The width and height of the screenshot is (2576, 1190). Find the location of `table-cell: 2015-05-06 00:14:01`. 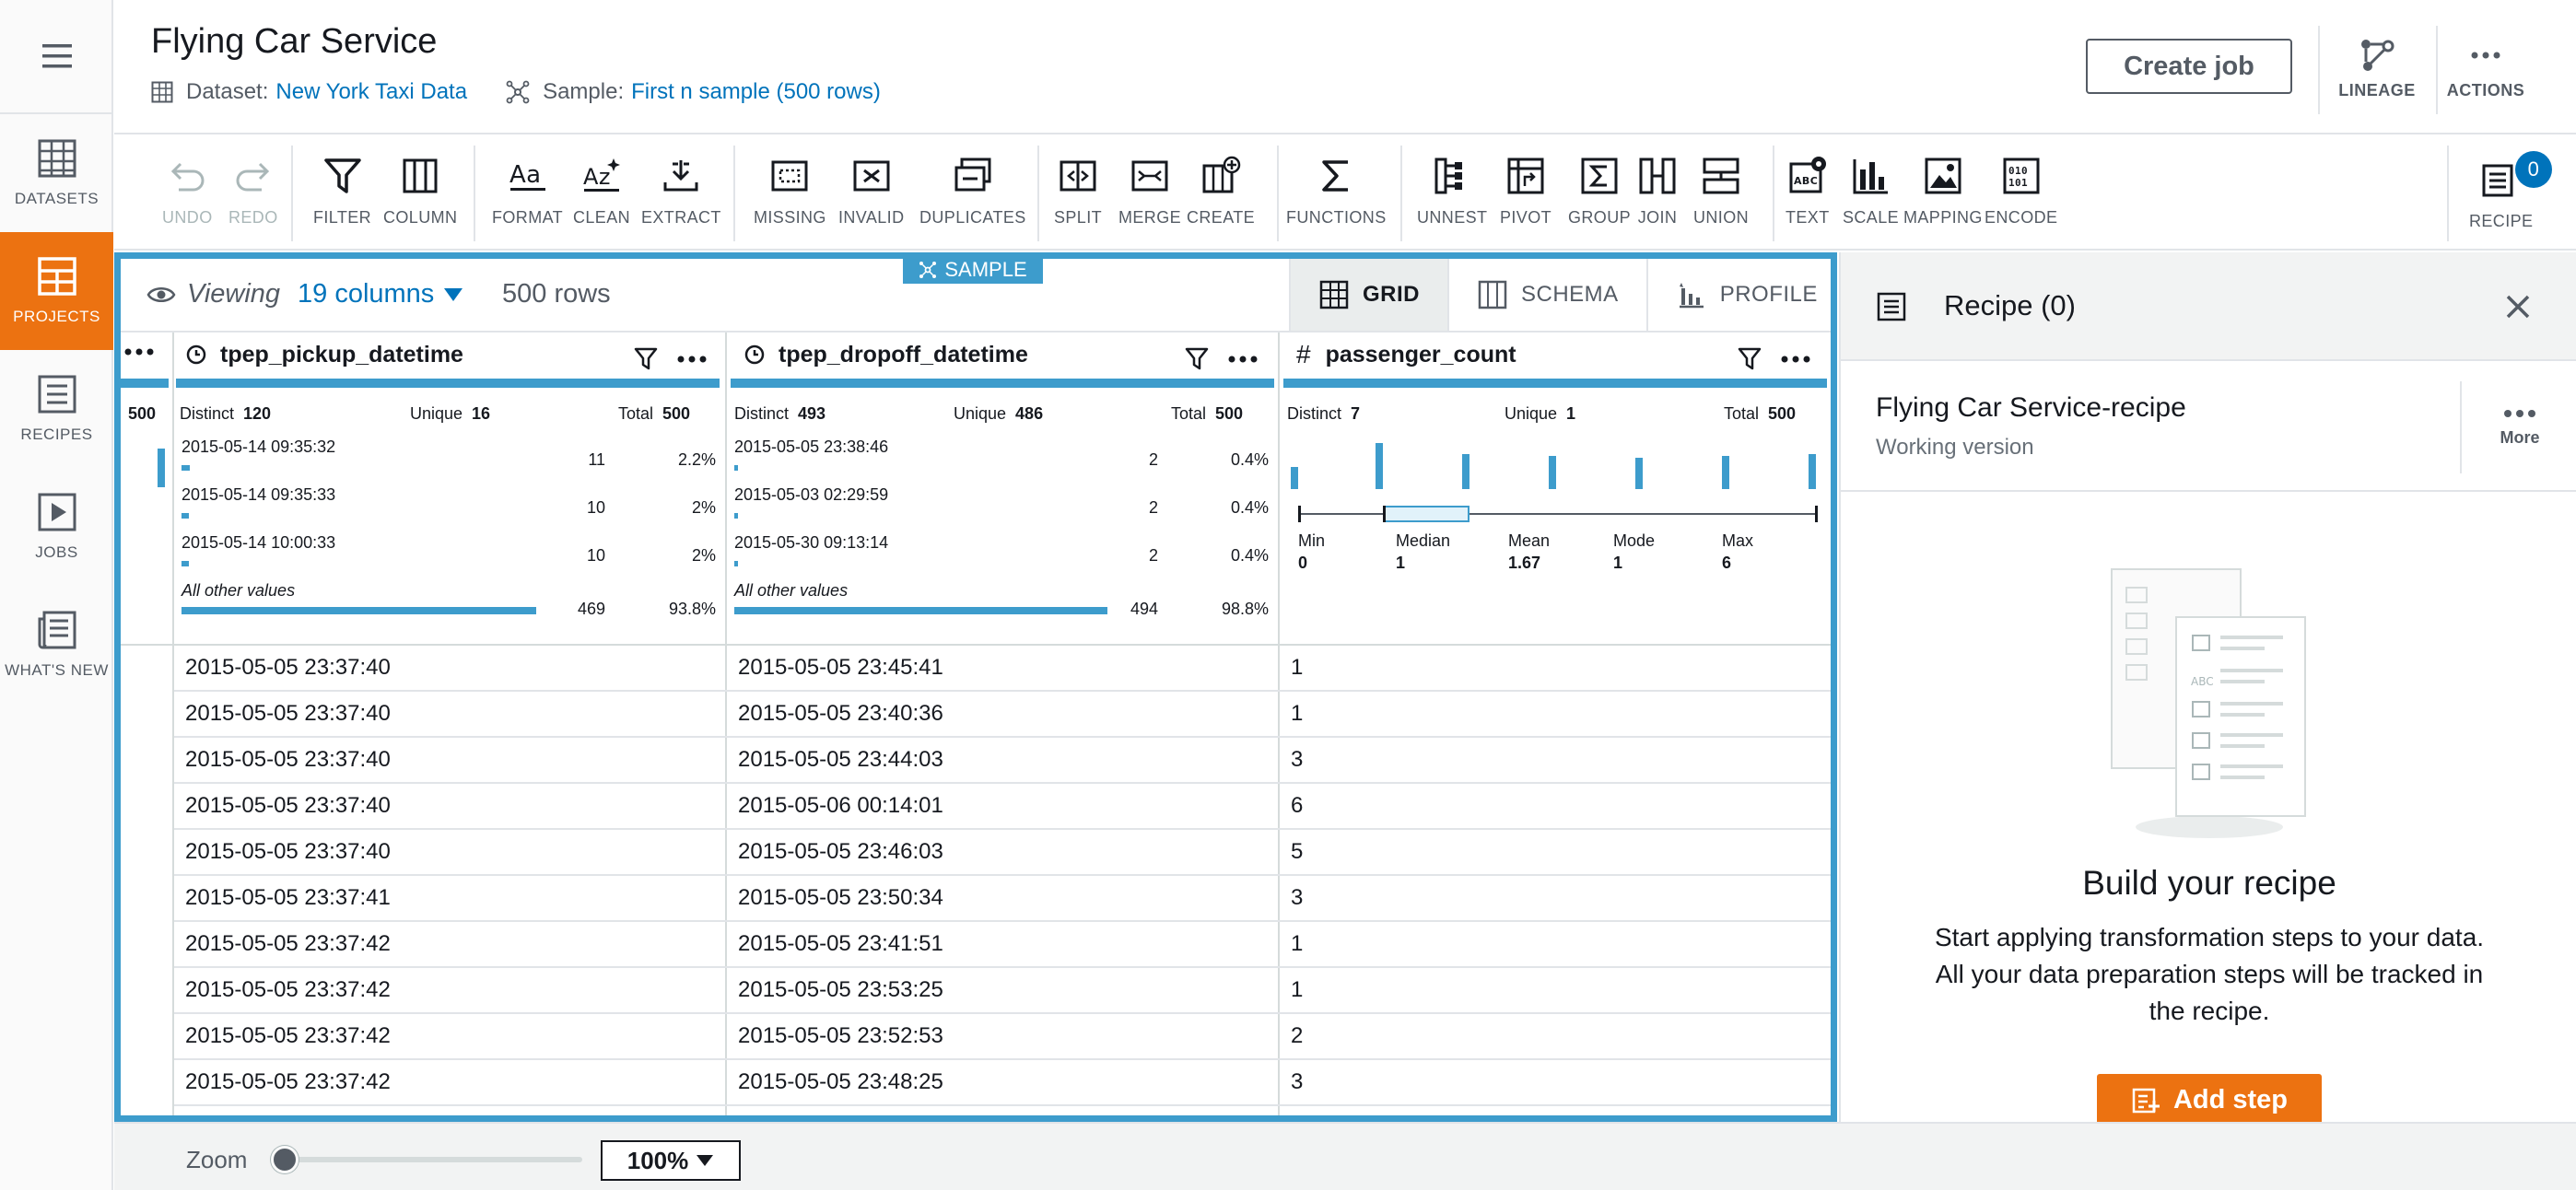

table-cell: 2015-05-06 00:14:01 is located at coordinates (840, 806).